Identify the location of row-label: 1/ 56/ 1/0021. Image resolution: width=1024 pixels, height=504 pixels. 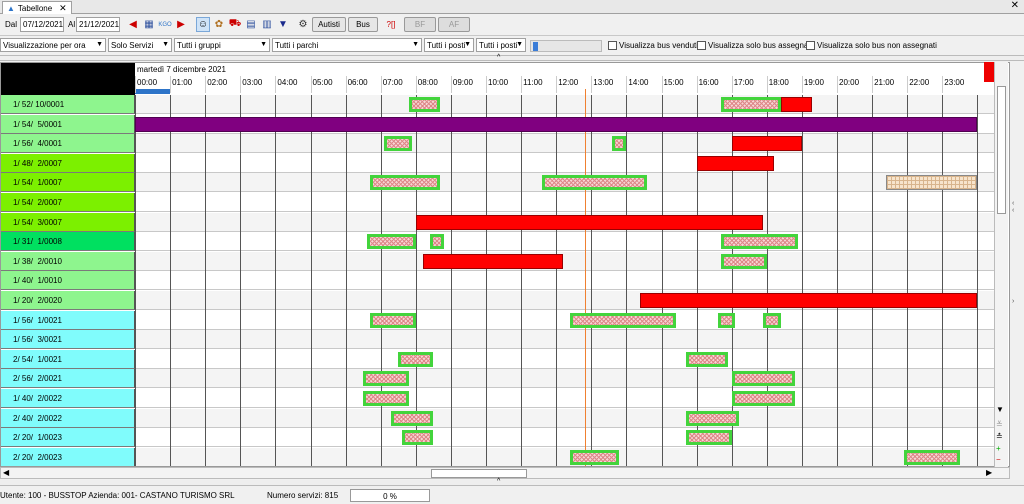
(68, 320).